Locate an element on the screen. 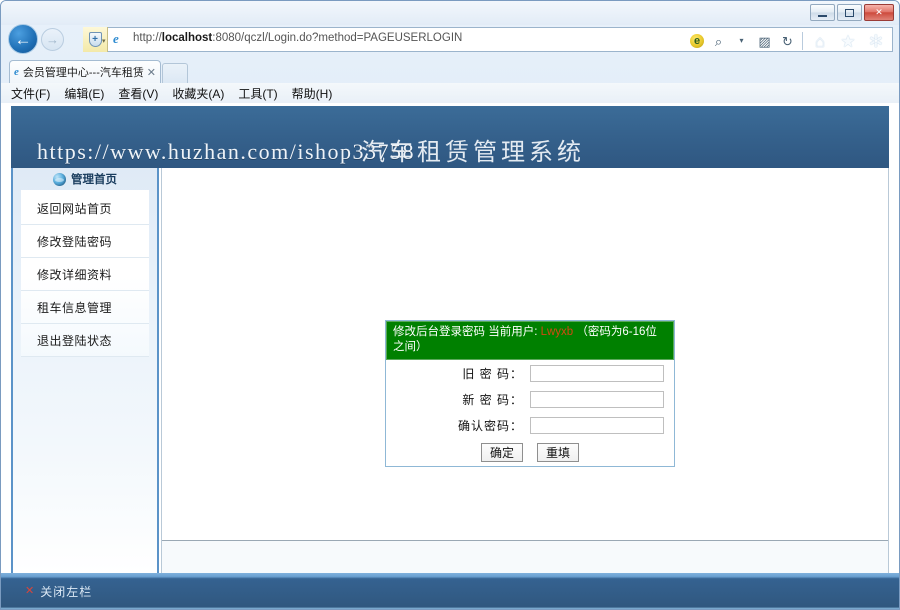 The height and width of the screenshot is (610, 900). new-password-input is located at coordinates (597, 399).